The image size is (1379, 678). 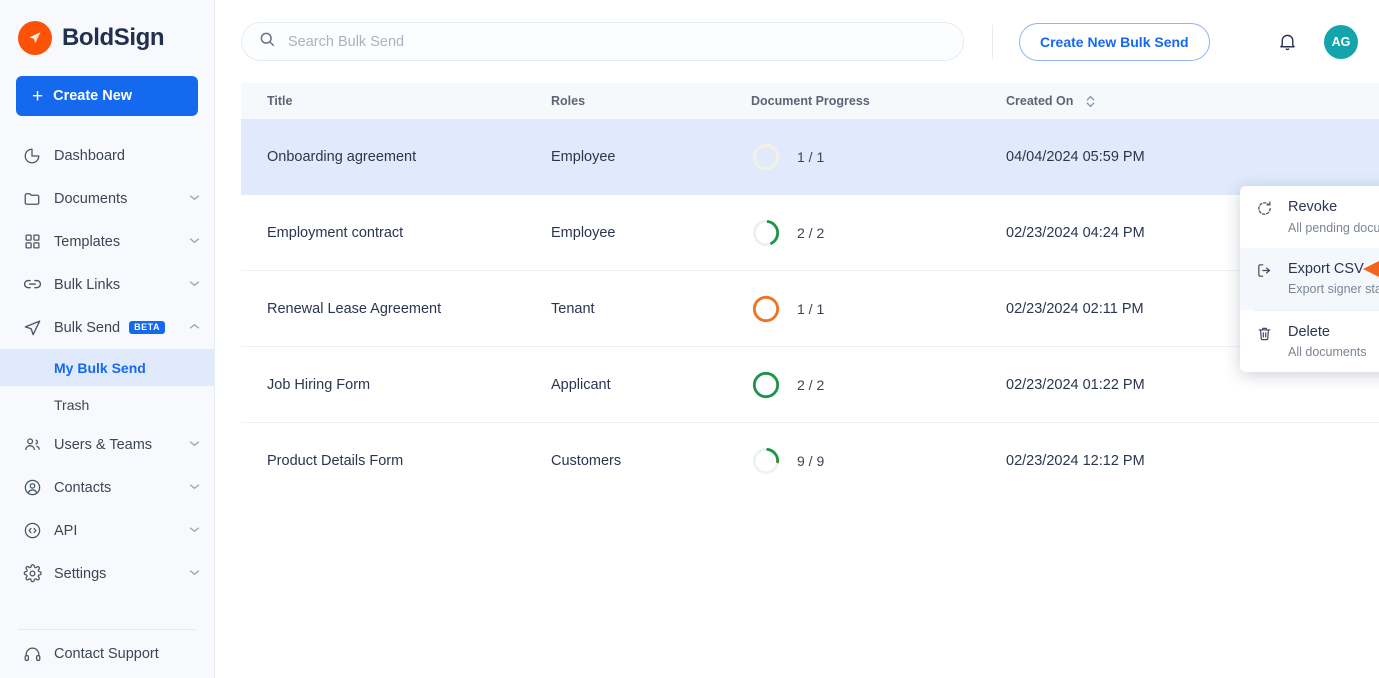 What do you see at coordinates (147, 327) in the screenshot?
I see `beta-badge: BETA` at bounding box center [147, 327].